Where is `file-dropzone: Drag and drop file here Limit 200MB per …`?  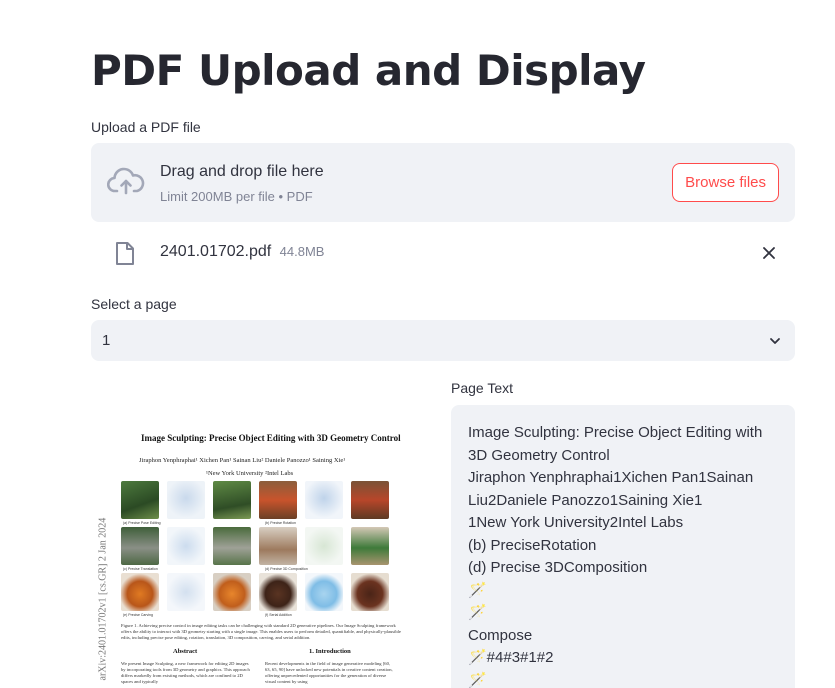
file-dropzone: Drag and drop file here Limit 200MB per … is located at coordinates (443, 182).